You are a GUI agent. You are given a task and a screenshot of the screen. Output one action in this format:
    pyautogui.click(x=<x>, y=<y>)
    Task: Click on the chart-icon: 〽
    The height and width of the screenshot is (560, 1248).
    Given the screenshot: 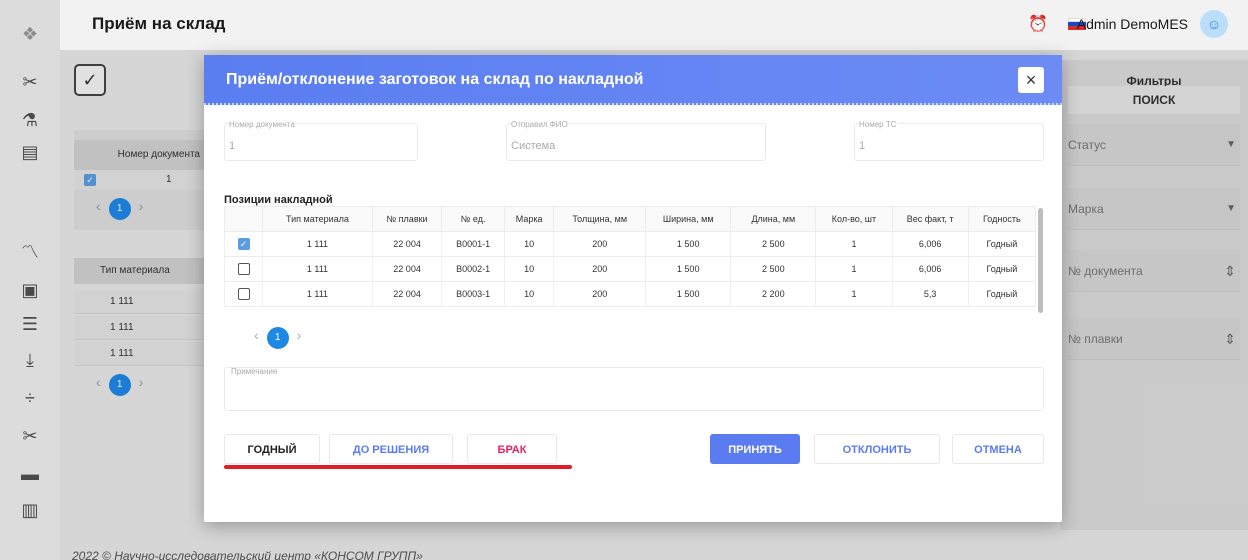 What is the action you would take?
    pyautogui.click(x=30, y=252)
    